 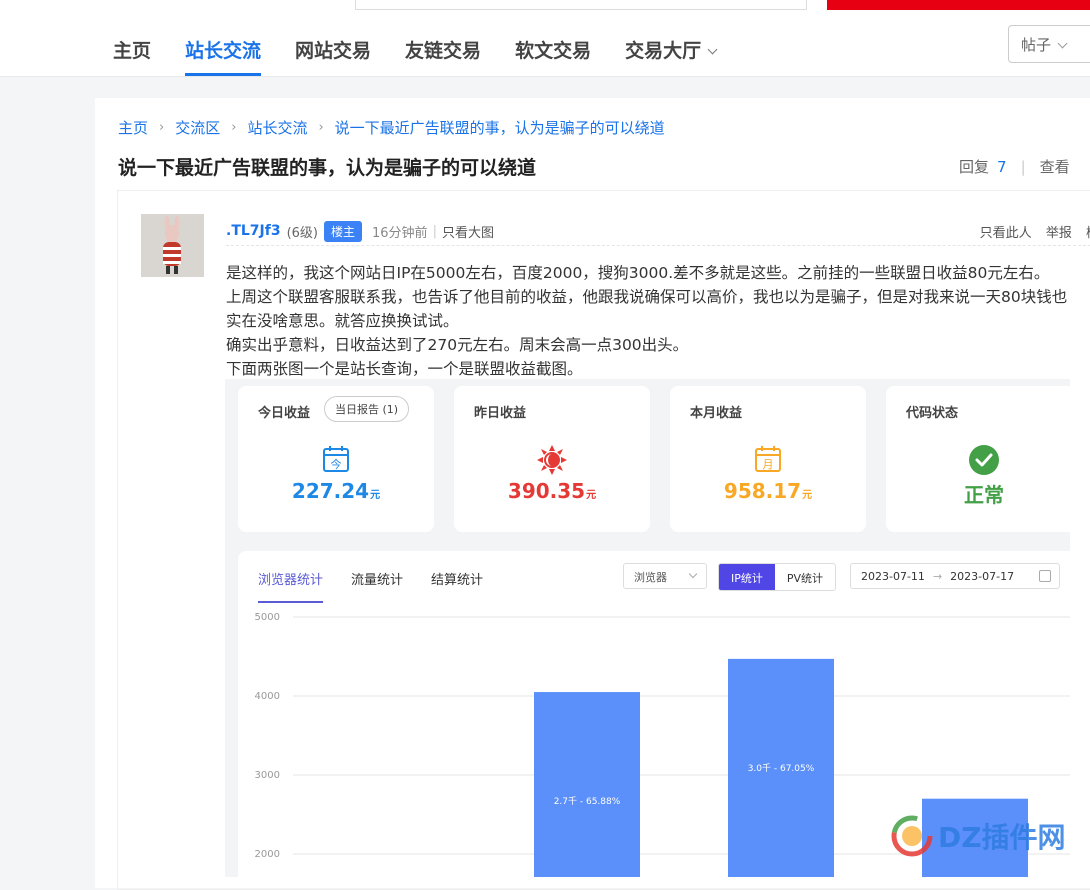 What do you see at coordinates (367, 409) in the screenshot?
I see `daily-report-pill: 当日报告 (1)` at bounding box center [367, 409].